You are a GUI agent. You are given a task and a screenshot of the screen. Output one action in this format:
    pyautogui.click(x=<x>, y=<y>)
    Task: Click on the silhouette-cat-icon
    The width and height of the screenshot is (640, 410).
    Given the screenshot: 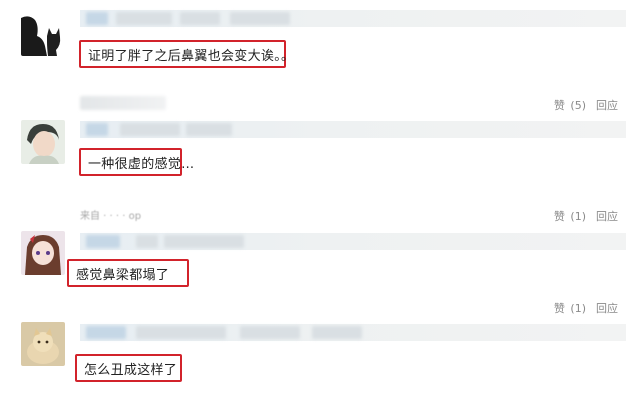 What is the action you would take?
    pyautogui.click(x=43, y=34)
    